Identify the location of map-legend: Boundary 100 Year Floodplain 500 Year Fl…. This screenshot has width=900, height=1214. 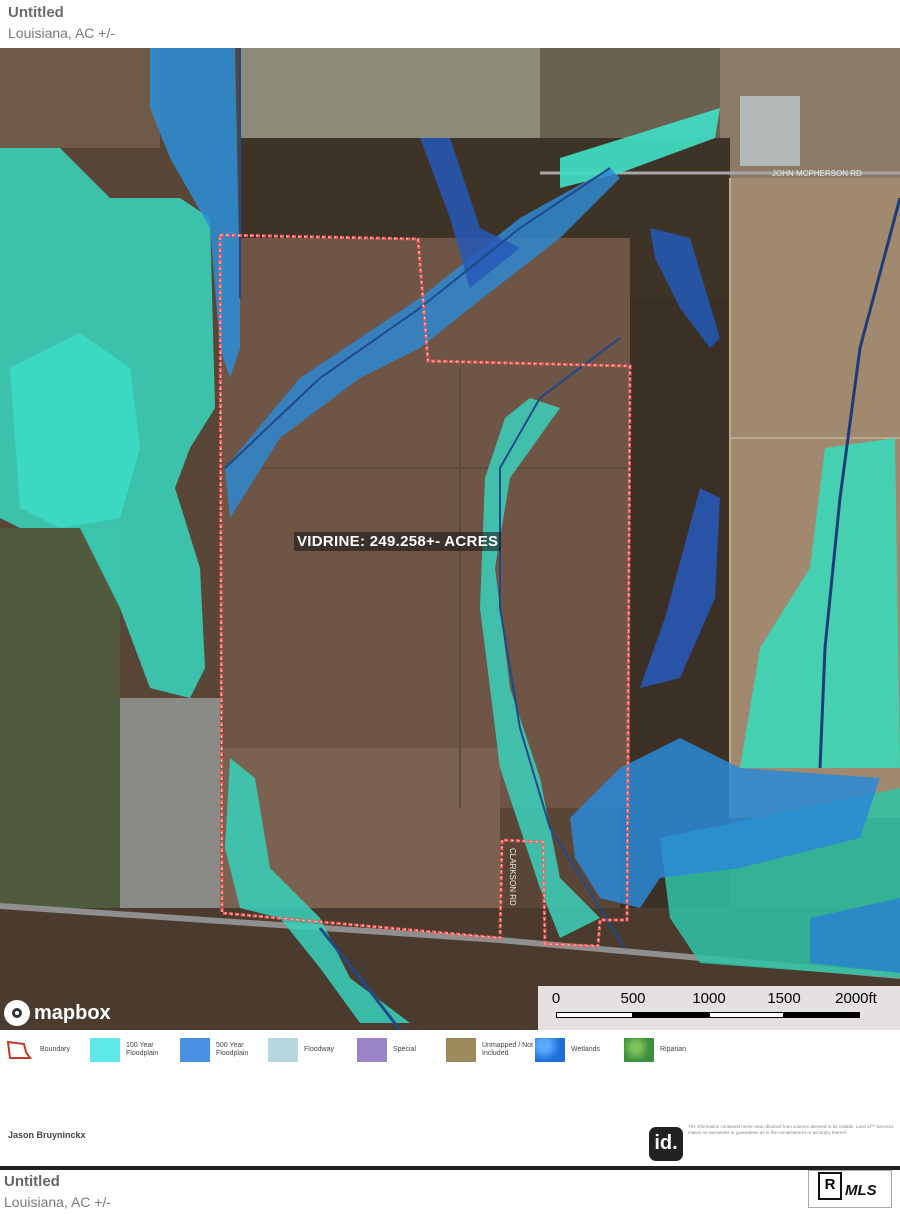
(450, 1055).